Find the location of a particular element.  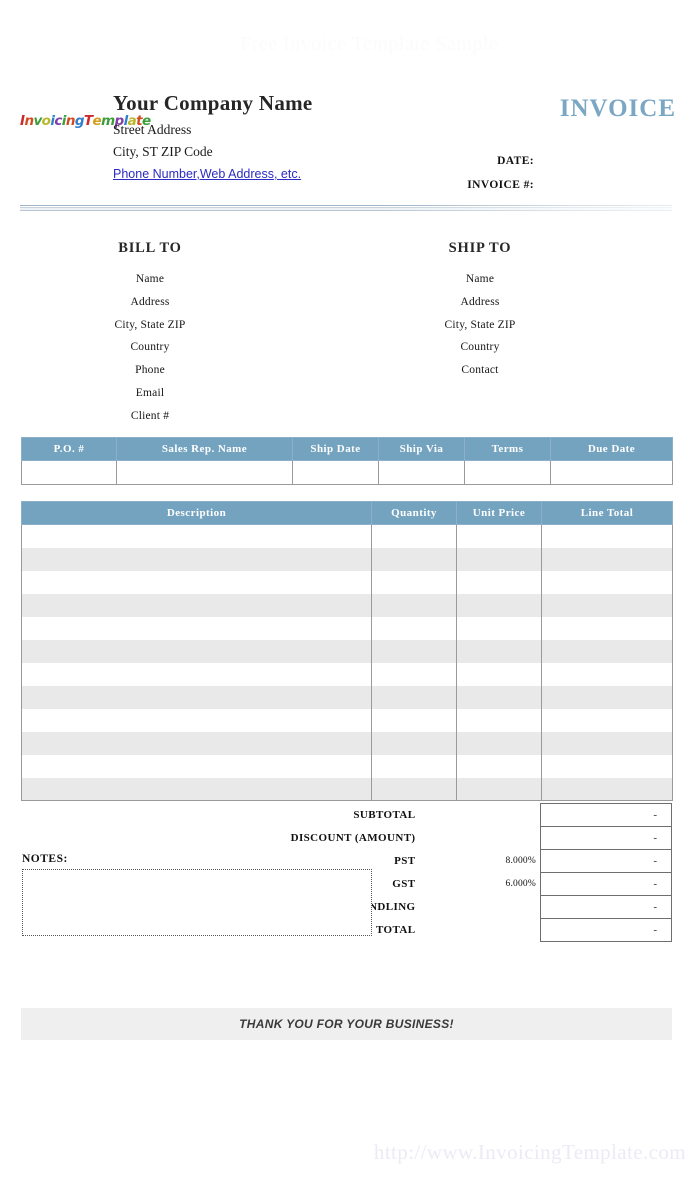

bill-to-line-4: Phone is located at coordinates (150, 370).